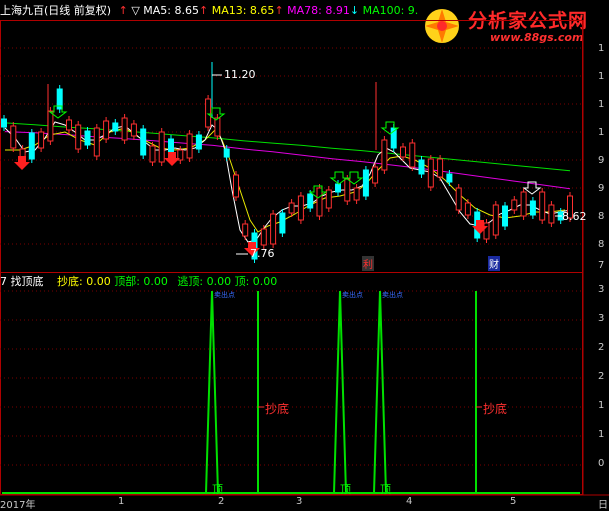 Image resolution: width=609 pixels, height=511 pixels. Describe the element at coordinates (27, 281) in the screenshot. I see `indicator-name: 找顶底` at that location.